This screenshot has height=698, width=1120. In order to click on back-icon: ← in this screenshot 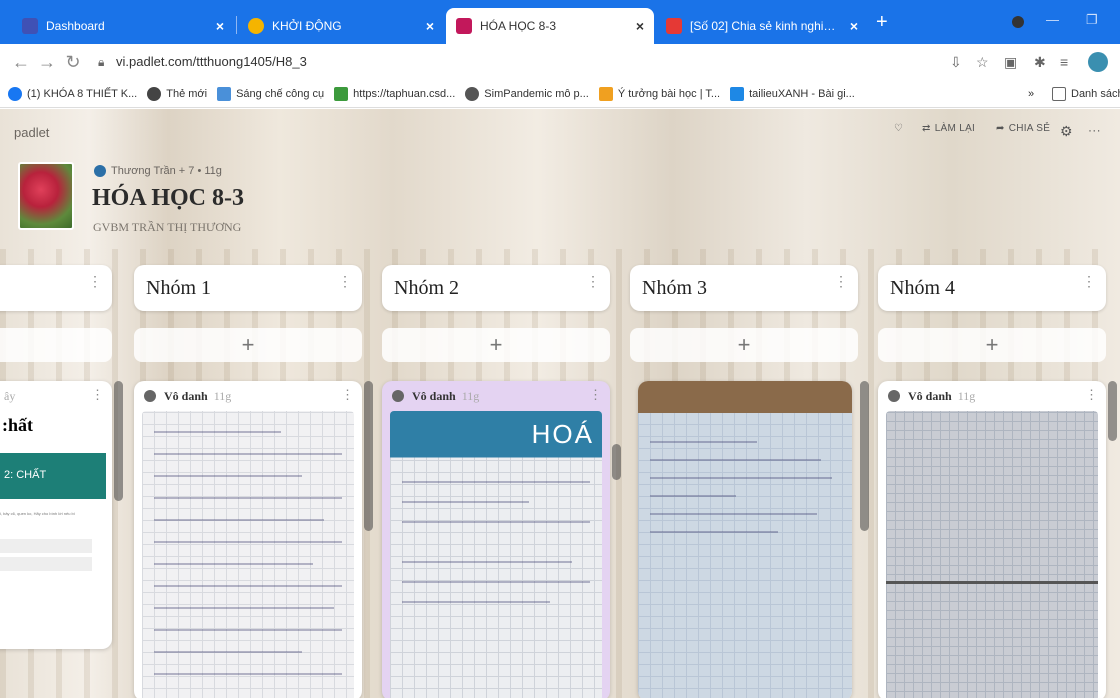, I will do `click(21, 62)`.